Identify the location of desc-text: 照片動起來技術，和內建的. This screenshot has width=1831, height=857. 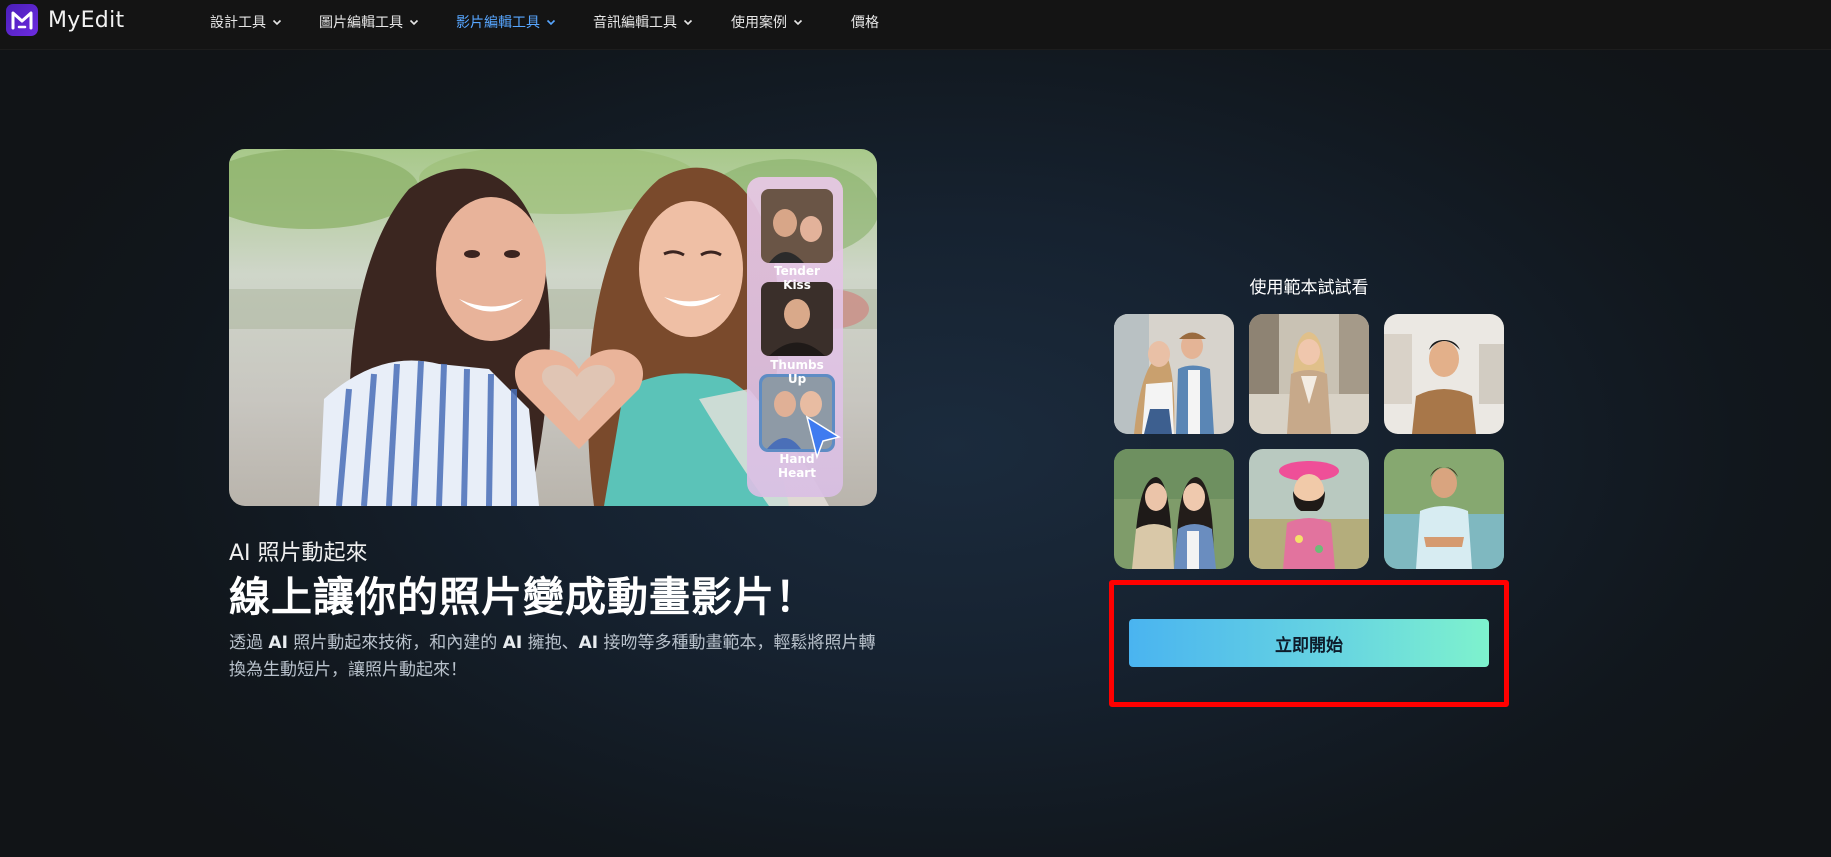
(395, 643).